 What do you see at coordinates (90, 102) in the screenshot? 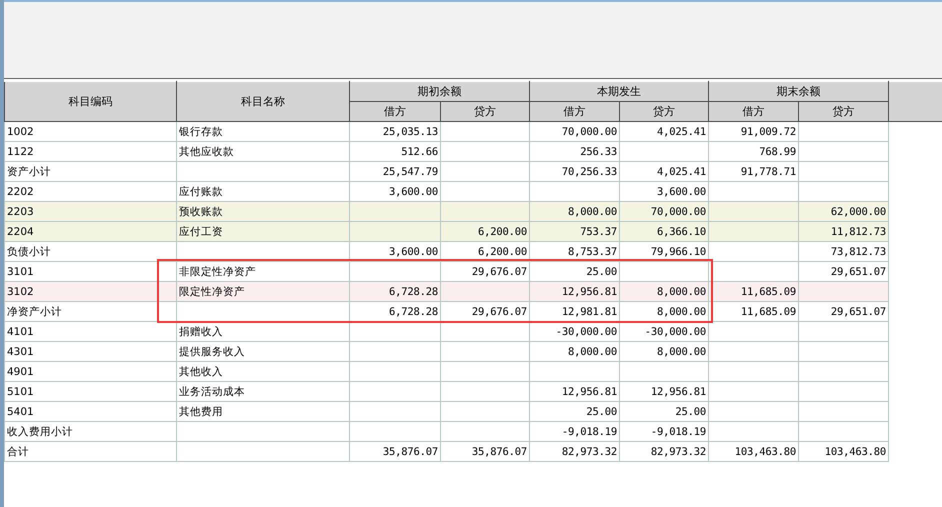
I see `column-header: 科目编码` at bounding box center [90, 102].